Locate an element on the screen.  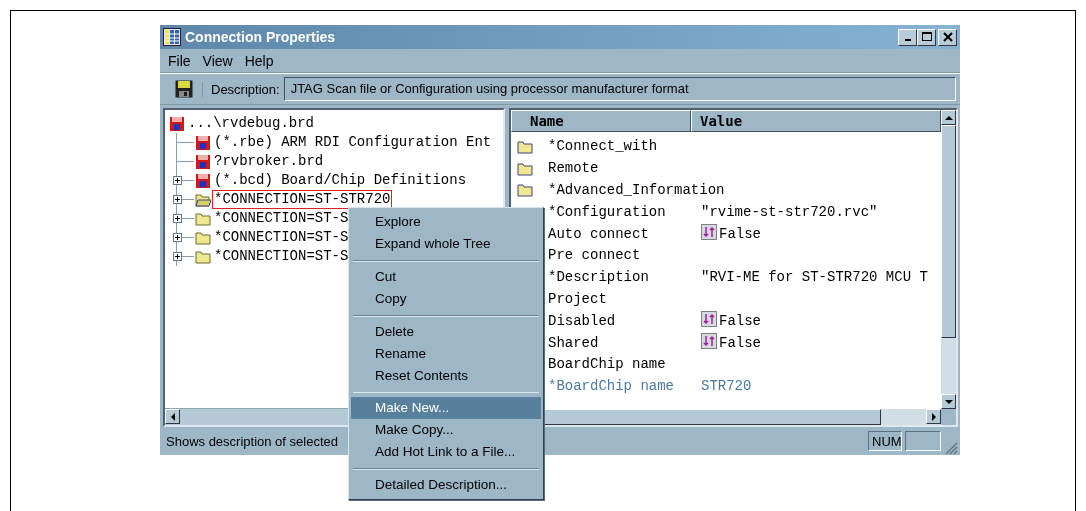
menu-item: Help is located at coordinates (259, 60).